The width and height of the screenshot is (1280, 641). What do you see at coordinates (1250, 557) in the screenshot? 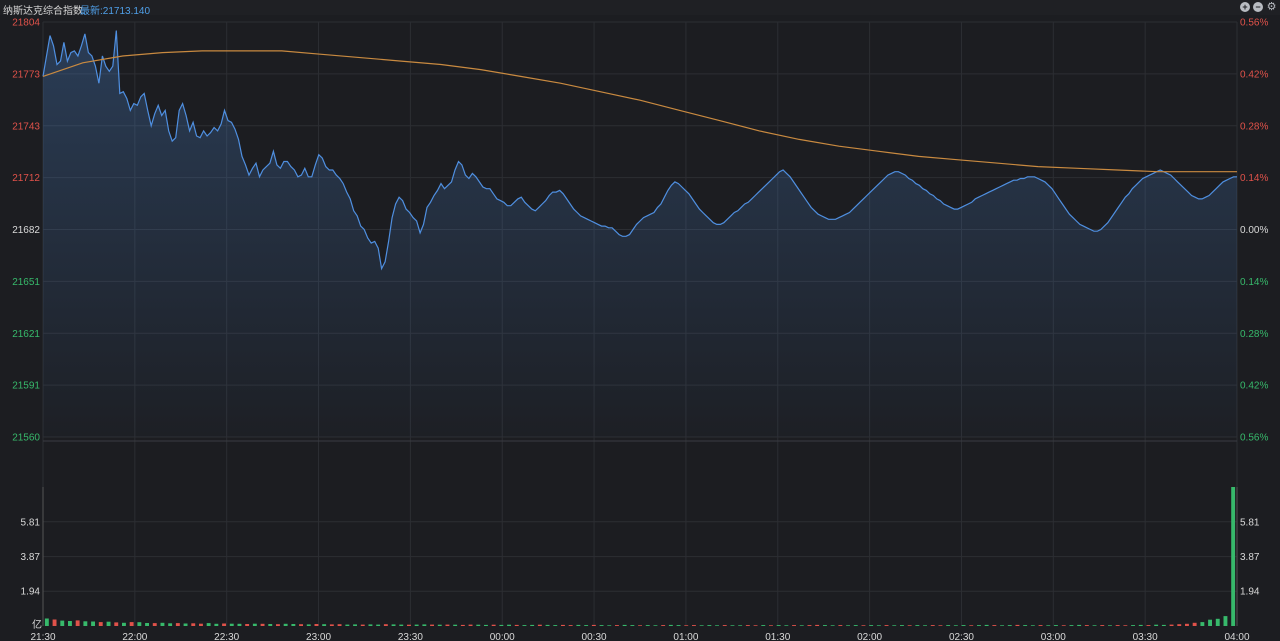
I see `volume-tick-label-right: 3.87` at bounding box center [1250, 557].